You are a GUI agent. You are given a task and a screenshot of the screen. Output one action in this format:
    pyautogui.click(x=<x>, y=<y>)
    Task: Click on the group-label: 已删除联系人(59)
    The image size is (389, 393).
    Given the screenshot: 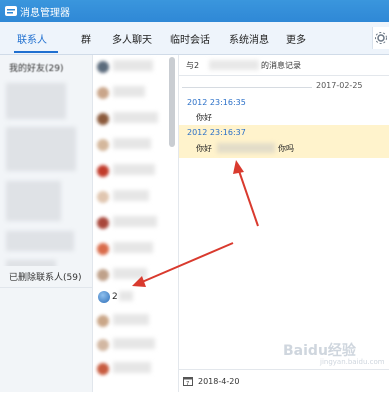 What is the action you would take?
    pyautogui.click(x=45, y=278)
    